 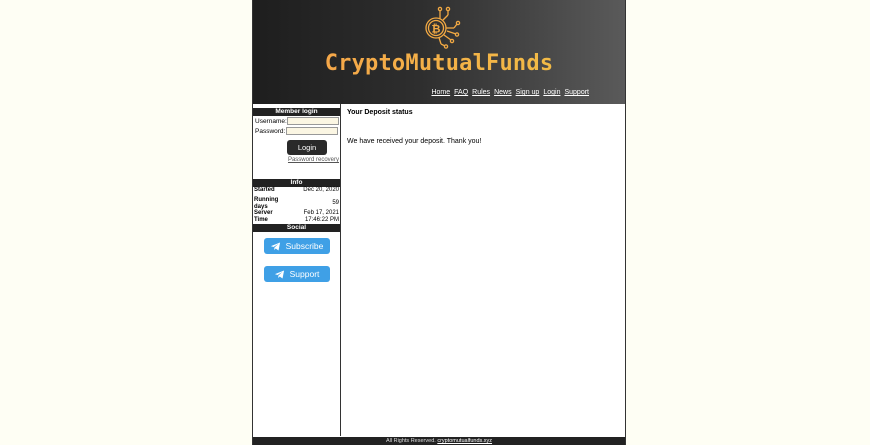 What do you see at coordinates (296, 112) in the screenshot?
I see `member-login-heading: Member login` at bounding box center [296, 112].